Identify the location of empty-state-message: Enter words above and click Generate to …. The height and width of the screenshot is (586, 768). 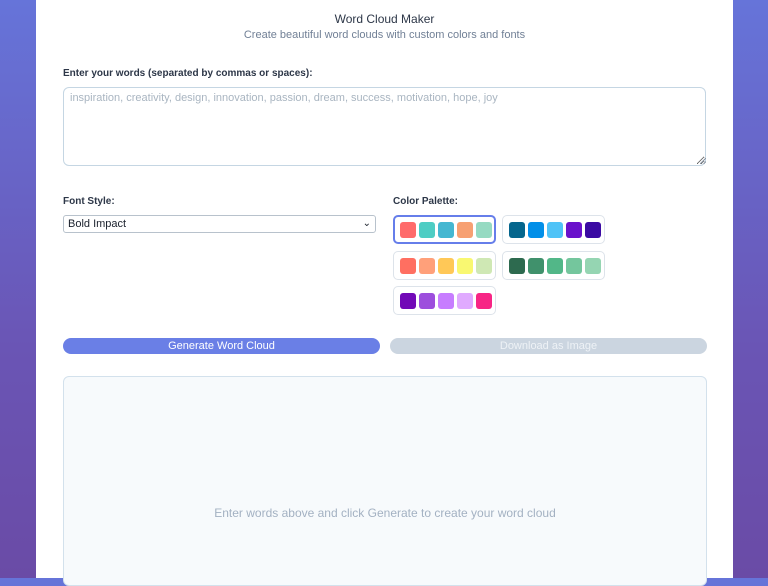
(385, 513).